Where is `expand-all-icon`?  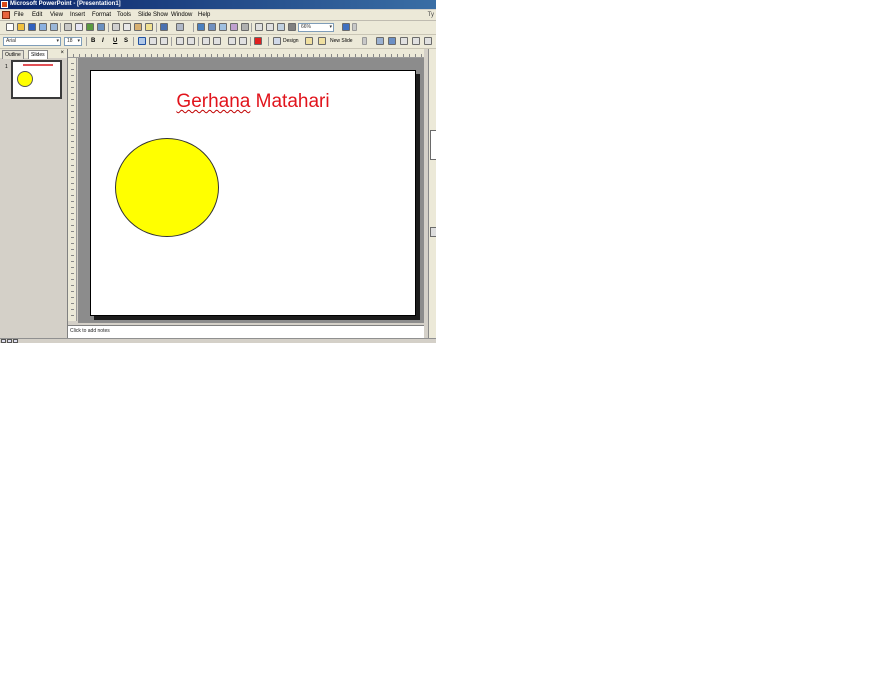
expand-all-icon is located at coordinates (259, 27).